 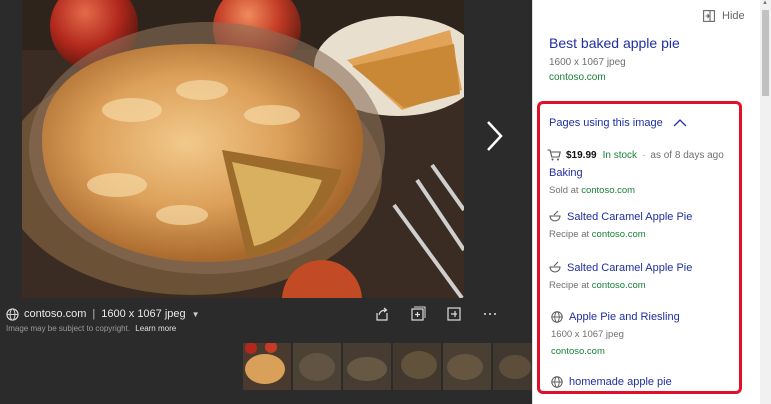 I want to click on price: $19.99, so click(x=581, y=155).